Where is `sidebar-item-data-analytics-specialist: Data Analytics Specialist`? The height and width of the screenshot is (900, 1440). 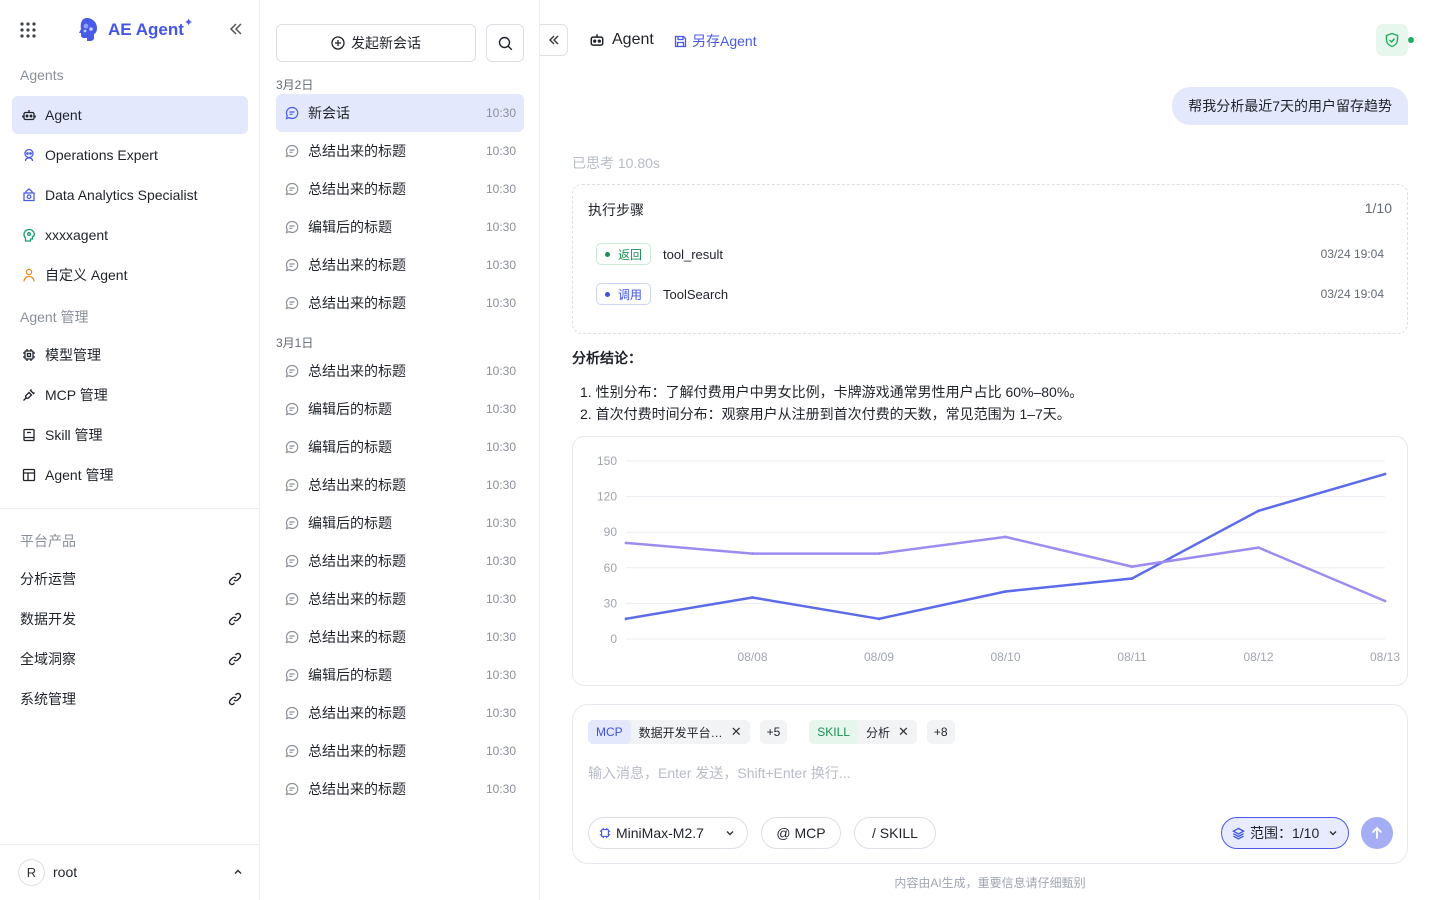 sidebar-item-data-analytics-specialist: Data Analytics Specialist is located at coordinates (130, 195).